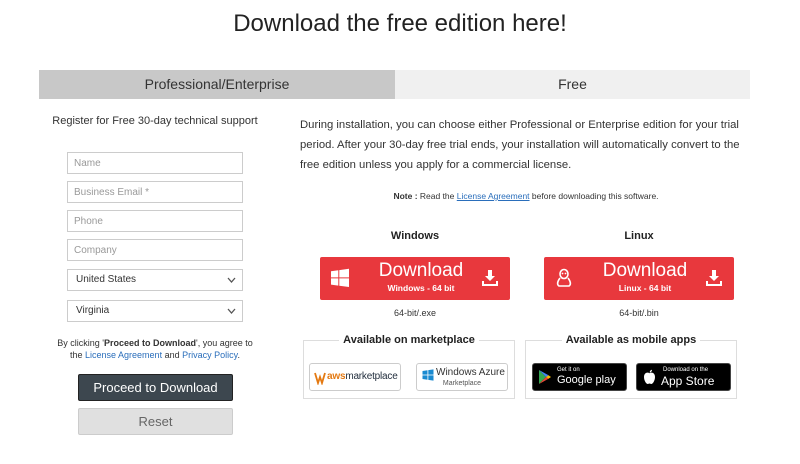 The height and width of the screenshot is (464, 800). Describe the element at coordinates (400, 23) in the screenshot. I see `page-title: Download the free edition here!` at that location.